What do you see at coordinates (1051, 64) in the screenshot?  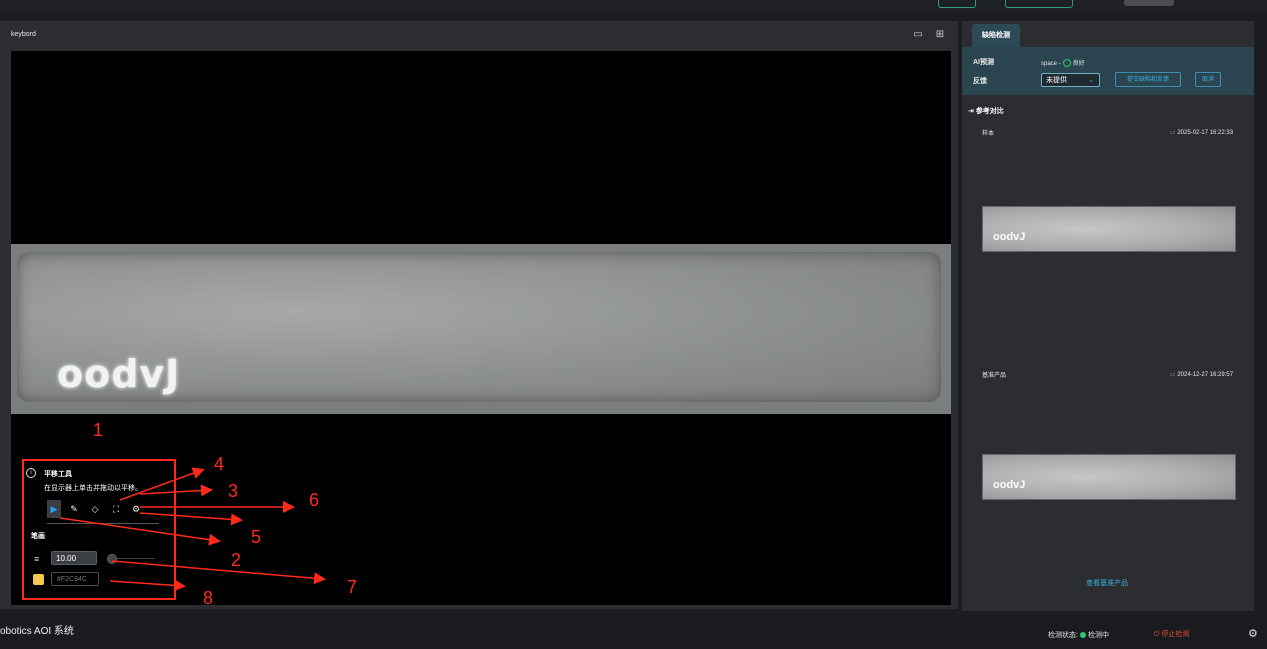 I see `ai-value: space -` at bounding box center [1051, 64].